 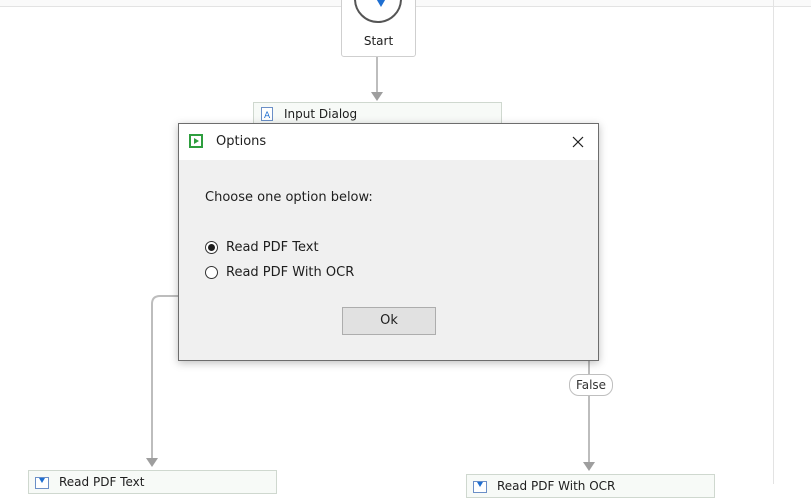 I want to click on dialog-titlebar: Options, so click(x=388, y=142).